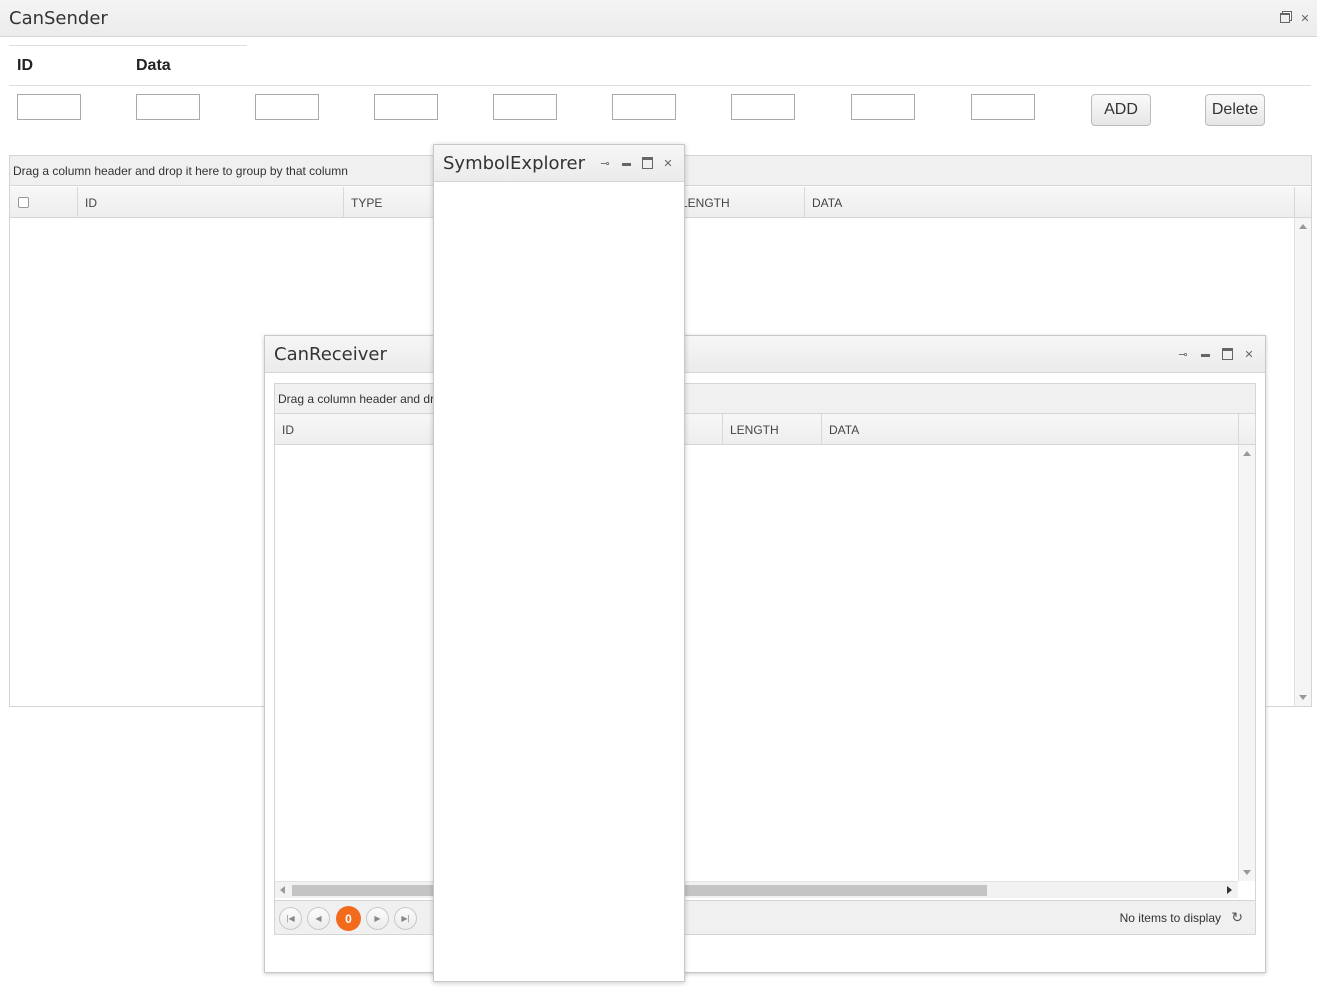  I want to click on next-page-icon: ▶, so click(377, 918).